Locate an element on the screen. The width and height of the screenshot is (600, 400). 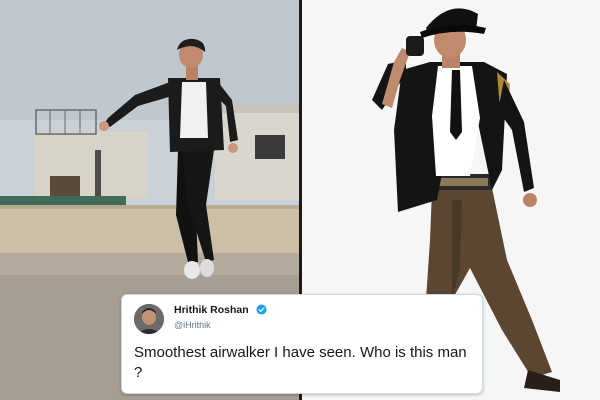
chimney-pipe is located at coordinates (98, 173).